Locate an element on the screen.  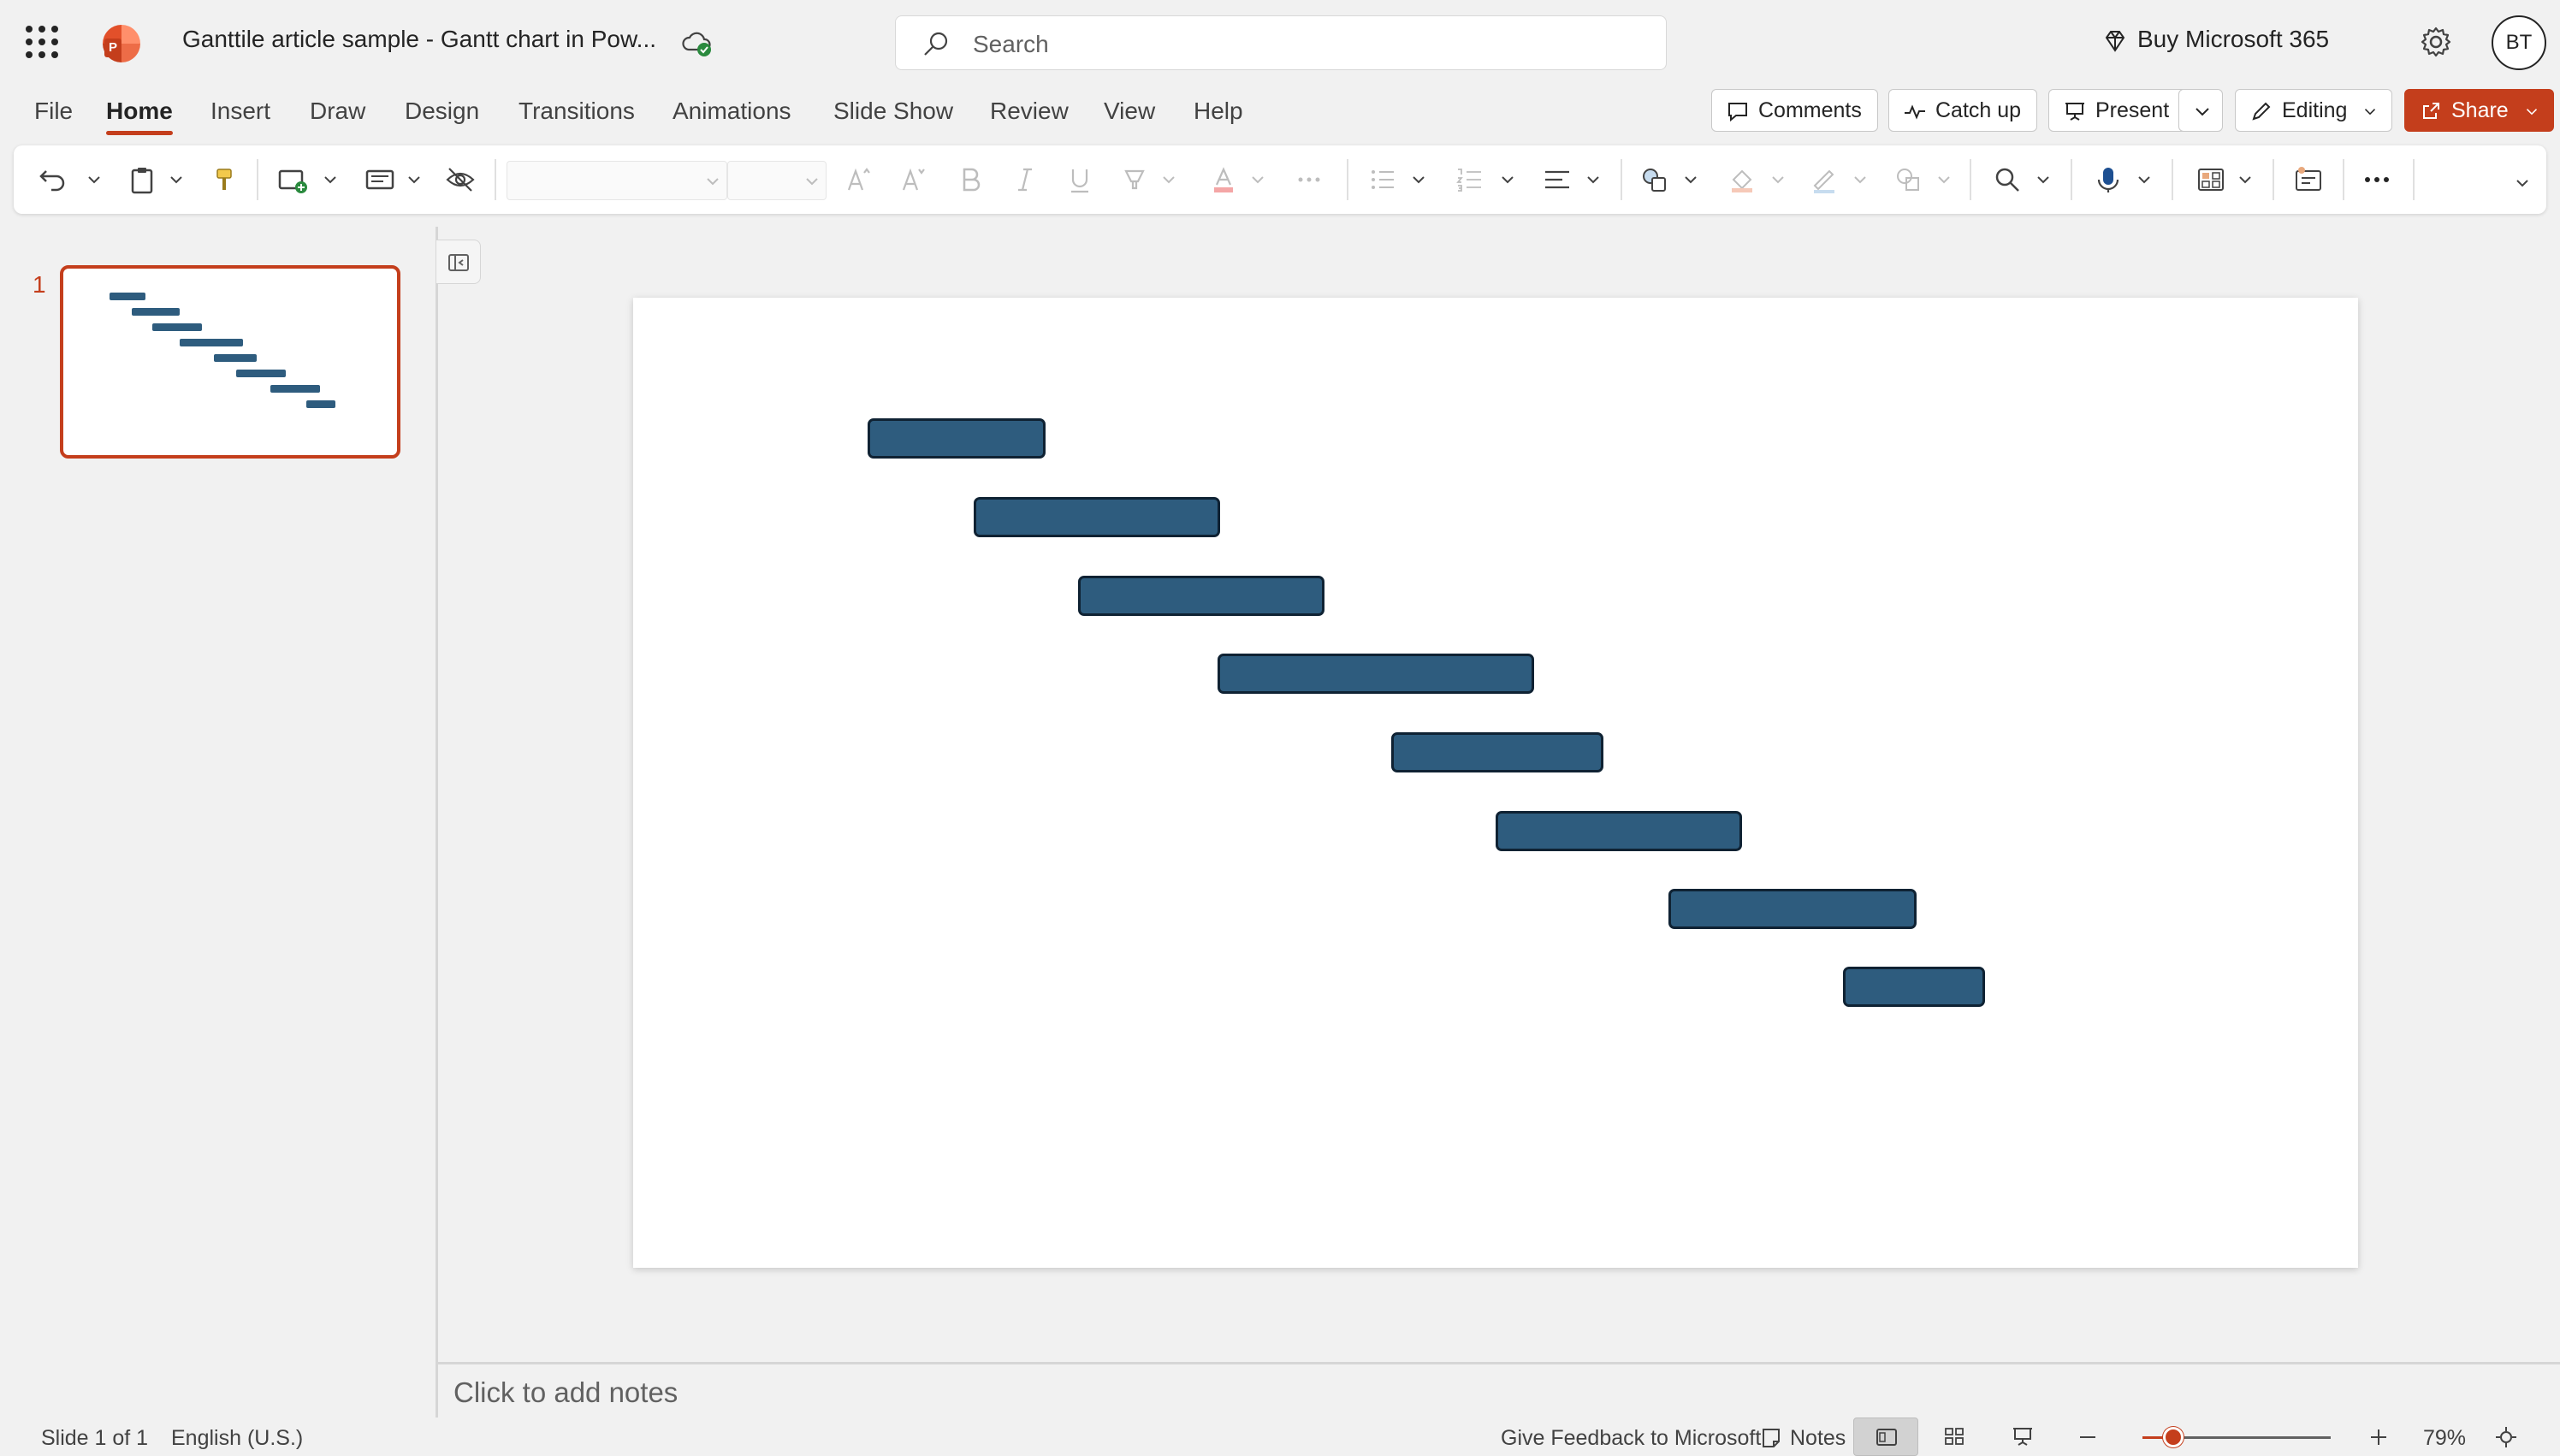
increase-font-size-icon is located at coordinates (859, 180).